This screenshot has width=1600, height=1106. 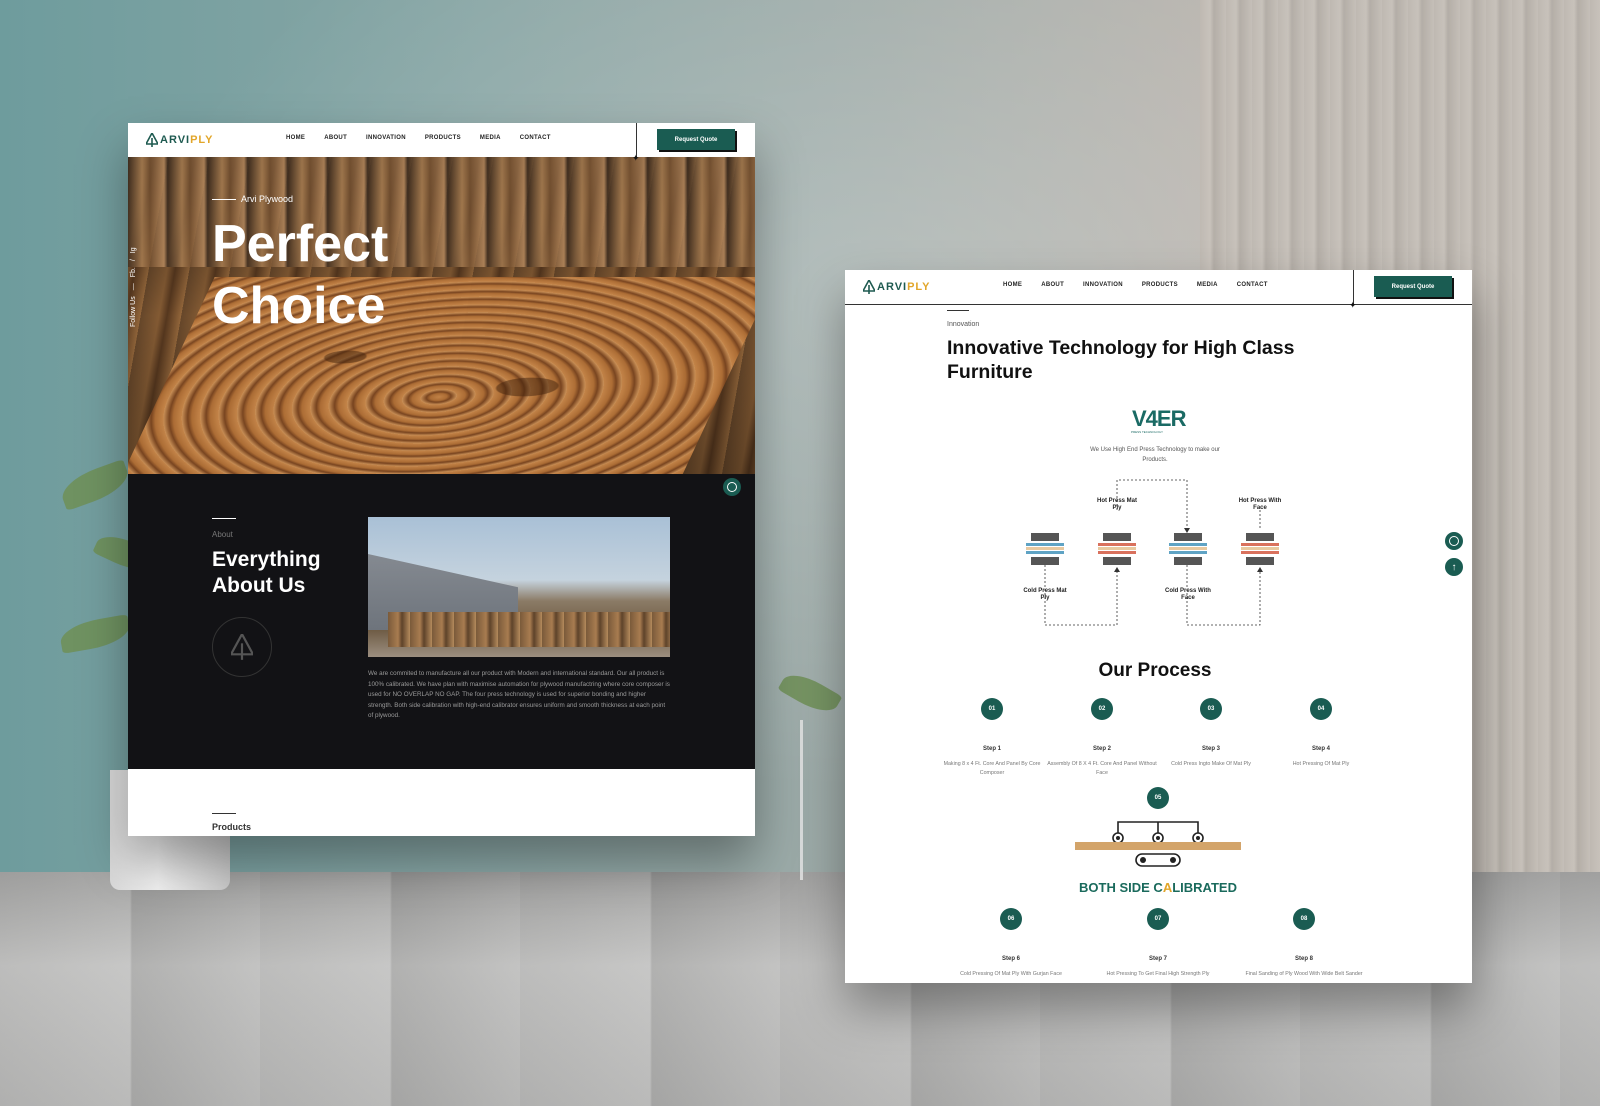 I want to click on step-number-badge: 03, so click(x=1211, y=709).